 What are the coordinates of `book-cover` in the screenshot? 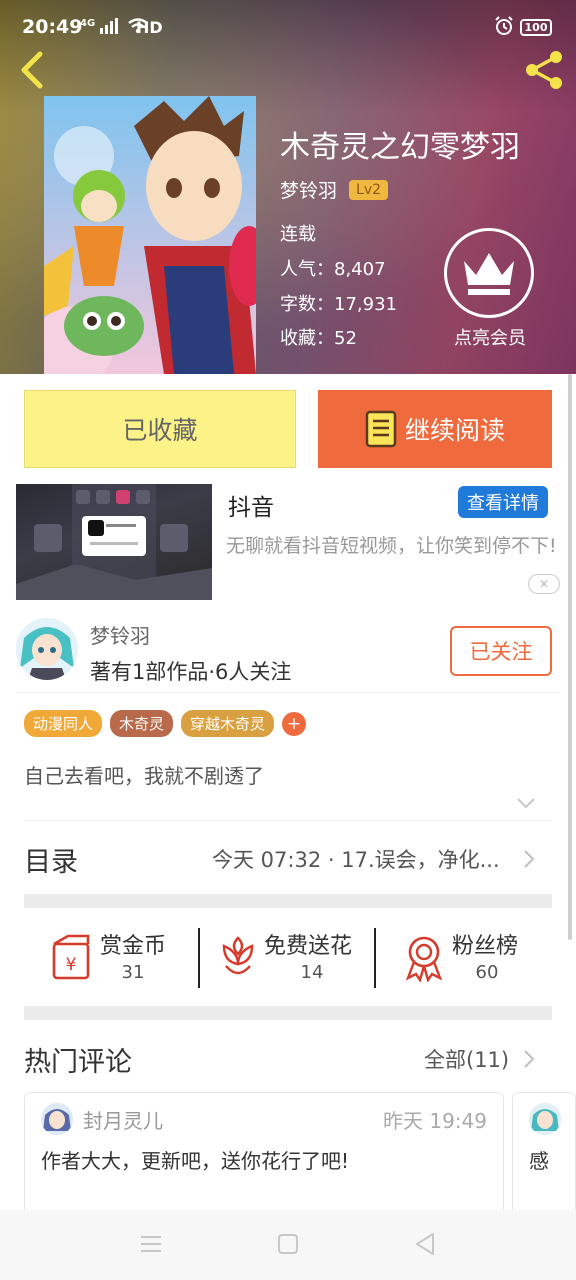 It's located at (150, 235).